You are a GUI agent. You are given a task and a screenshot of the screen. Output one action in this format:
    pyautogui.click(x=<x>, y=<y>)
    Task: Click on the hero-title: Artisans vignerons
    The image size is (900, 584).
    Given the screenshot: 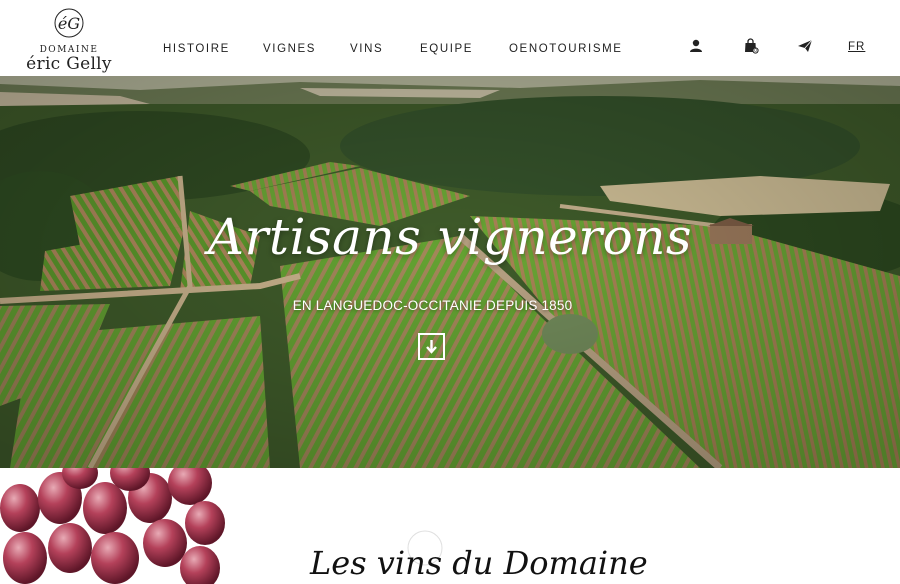 What is the action you would take?
    pyautogui.click(x=450, y=237)
    